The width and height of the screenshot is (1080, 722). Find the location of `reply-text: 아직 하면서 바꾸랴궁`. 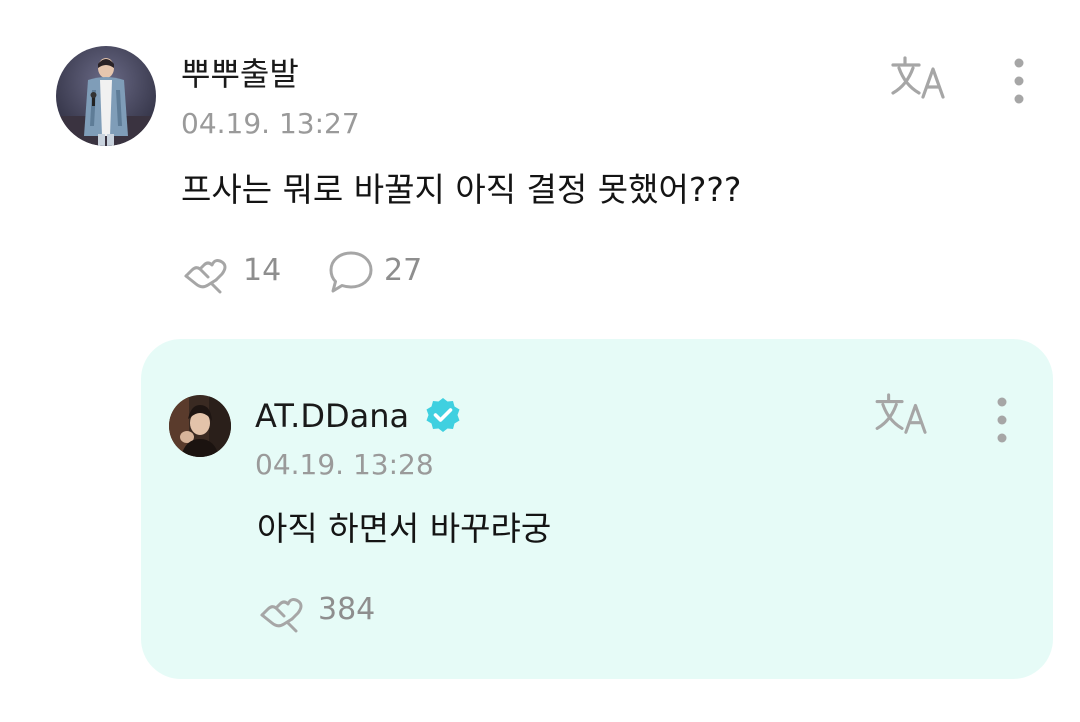

reply-text: 아직 하면서 바꾸랴궁 is located at coordinates (404, 528).